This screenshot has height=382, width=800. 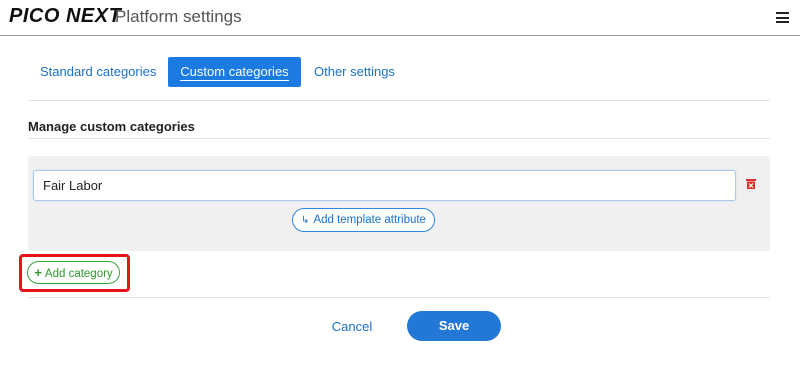 What do you see at coordinates (178, 16) in the screenshot?
I see `page-title: Platform settings` at bounding box center [178, 16].